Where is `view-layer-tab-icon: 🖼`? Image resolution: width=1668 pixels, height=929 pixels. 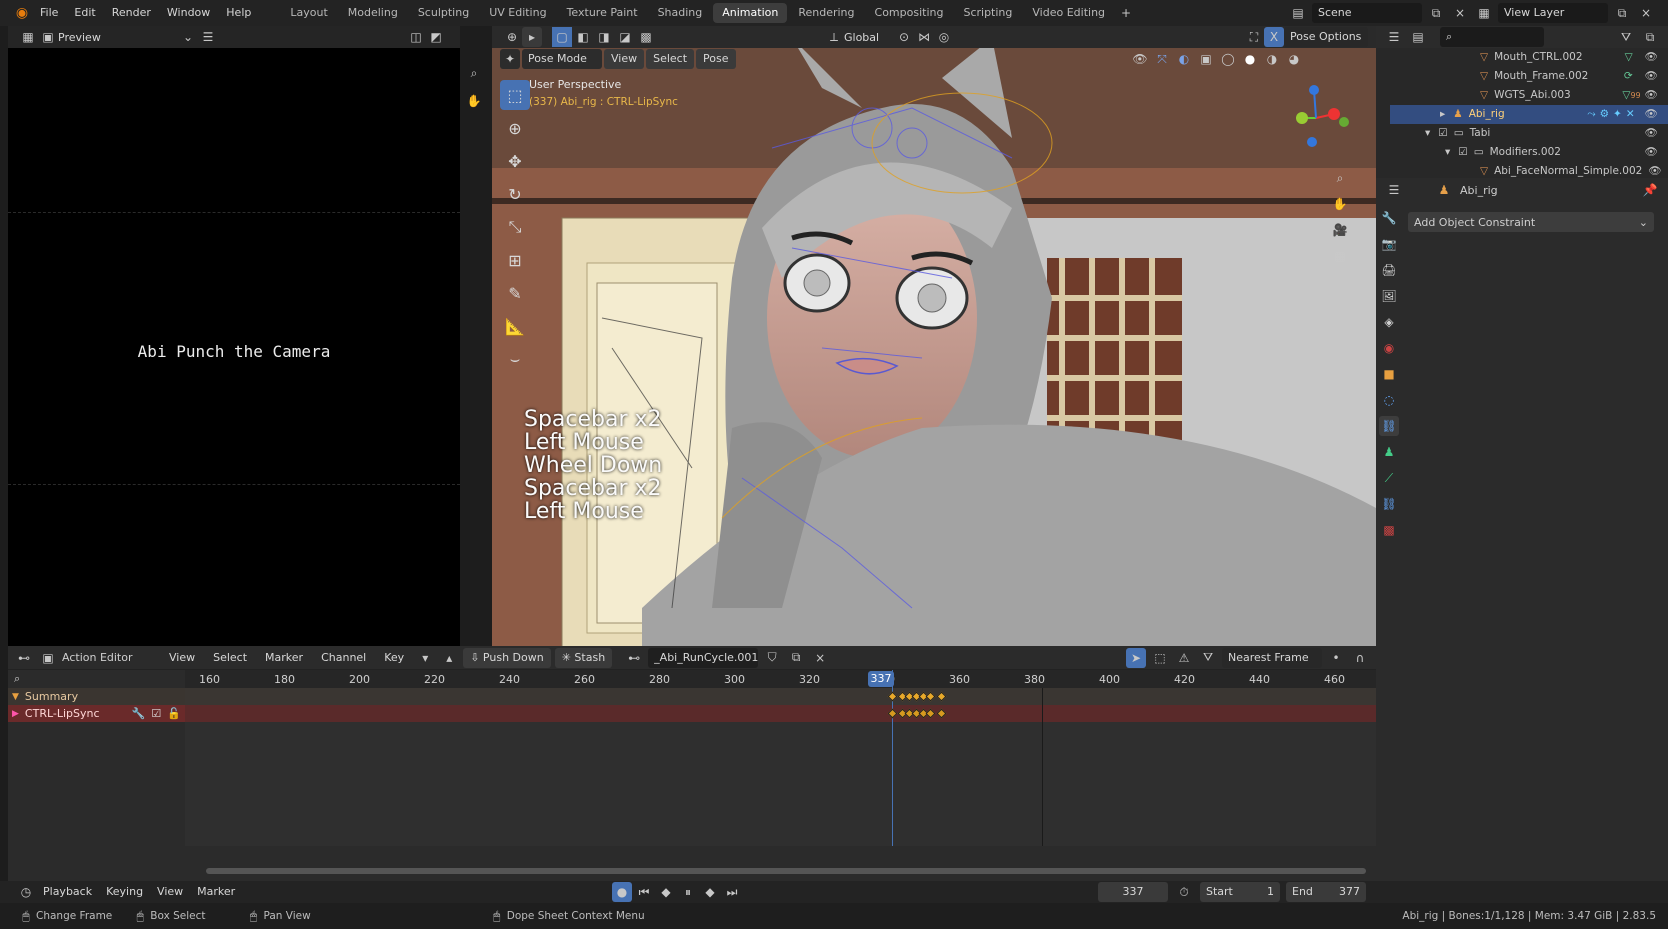 view-layer-tab-icon: 🖼 is located at coordinates (1389, 296).